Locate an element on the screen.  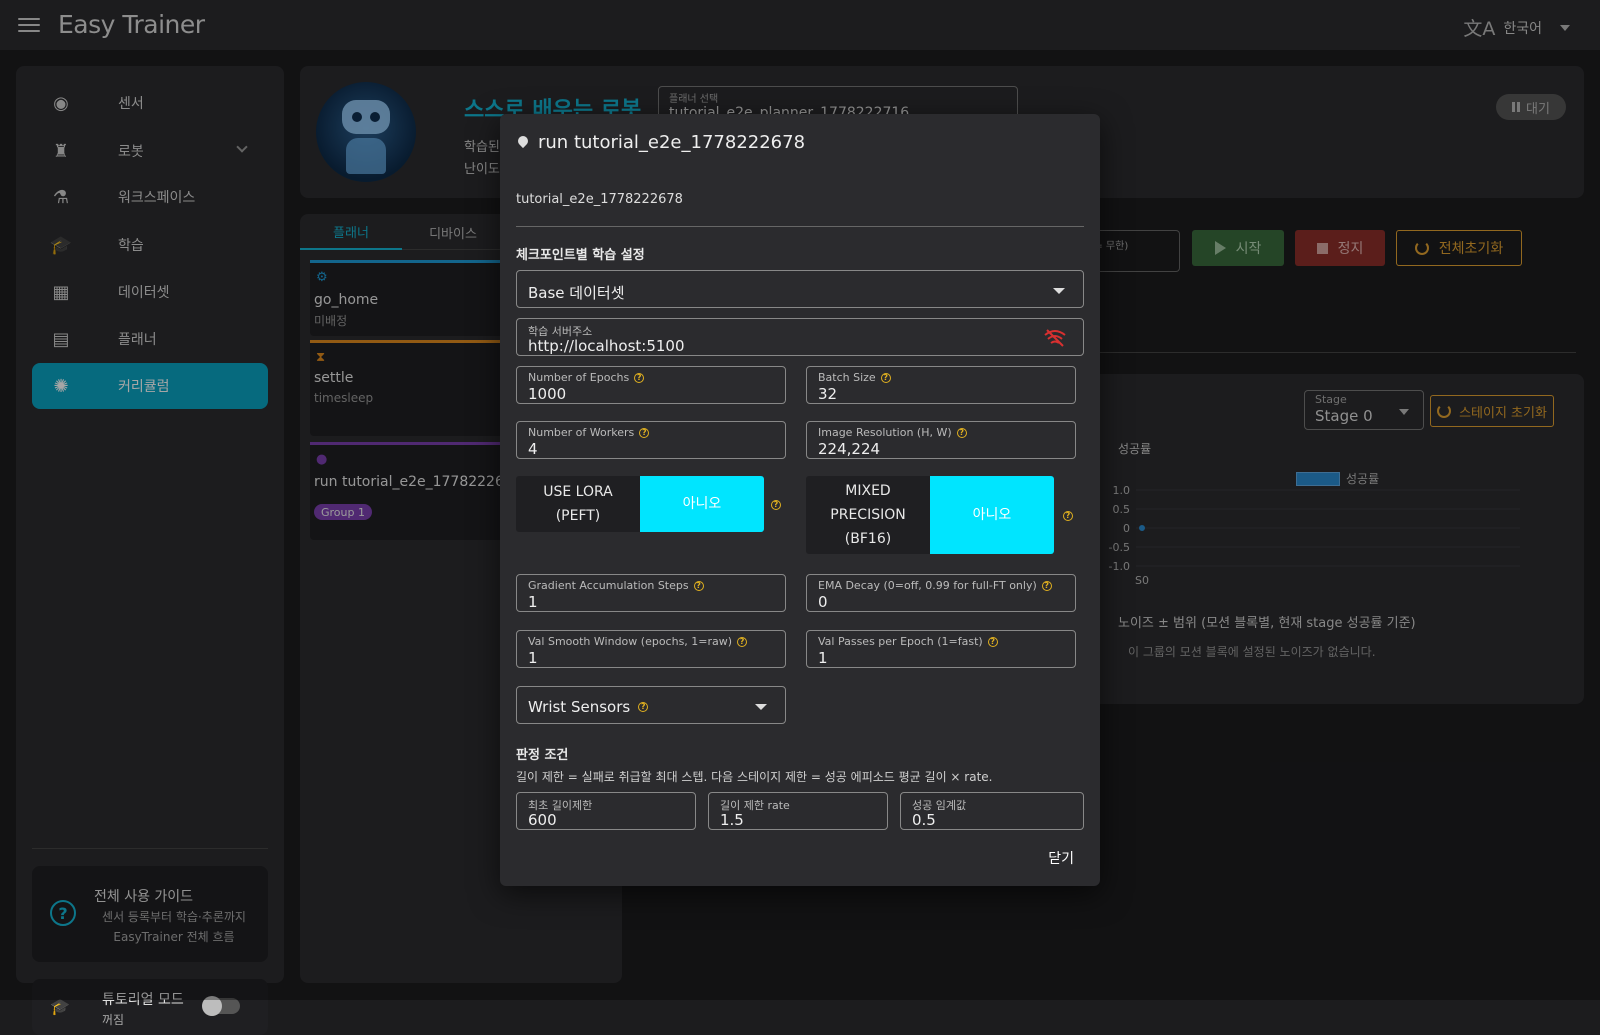
section-checkpoint-settings: 체크포인트별 학습 설정 is located at coordinates (580, 255).